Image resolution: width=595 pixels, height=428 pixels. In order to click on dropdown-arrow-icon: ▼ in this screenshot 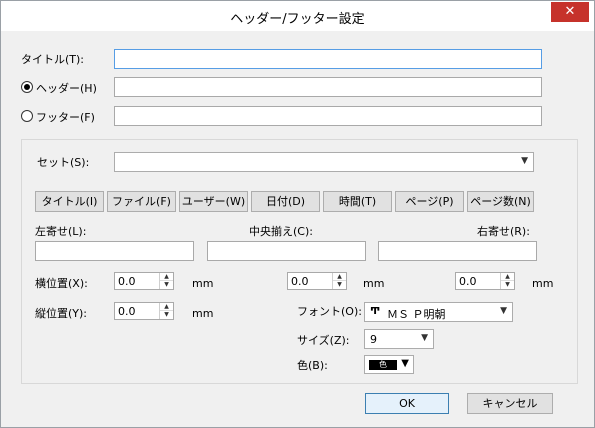, I will do `click(405, 363)`.